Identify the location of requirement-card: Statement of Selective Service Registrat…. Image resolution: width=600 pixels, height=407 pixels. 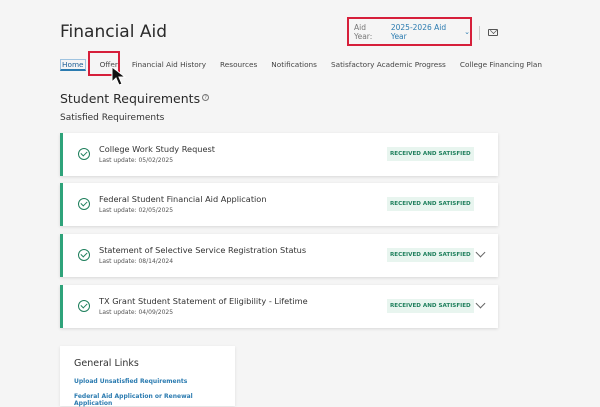
(279, 255).